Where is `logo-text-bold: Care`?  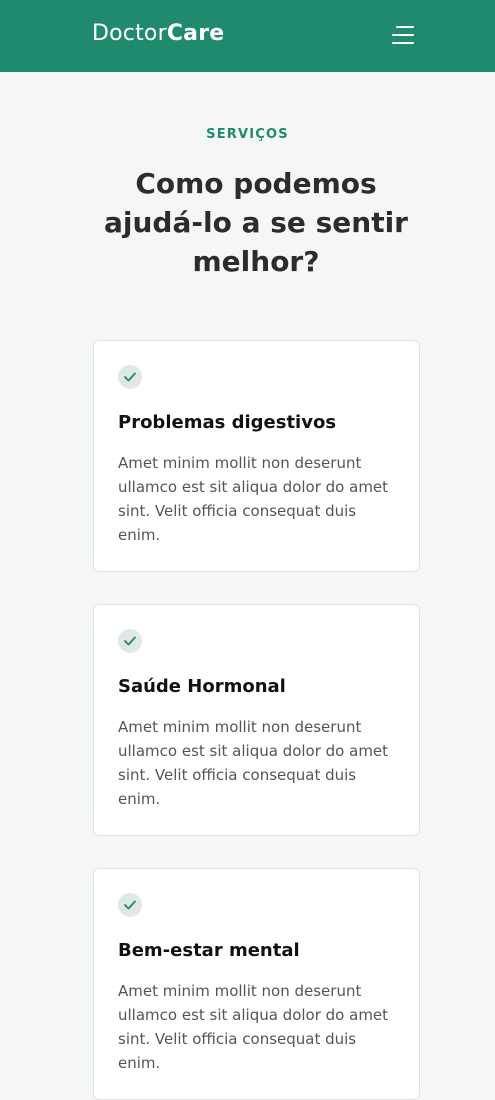
logo-text-bold: Care is located at coordinates (195, 33).